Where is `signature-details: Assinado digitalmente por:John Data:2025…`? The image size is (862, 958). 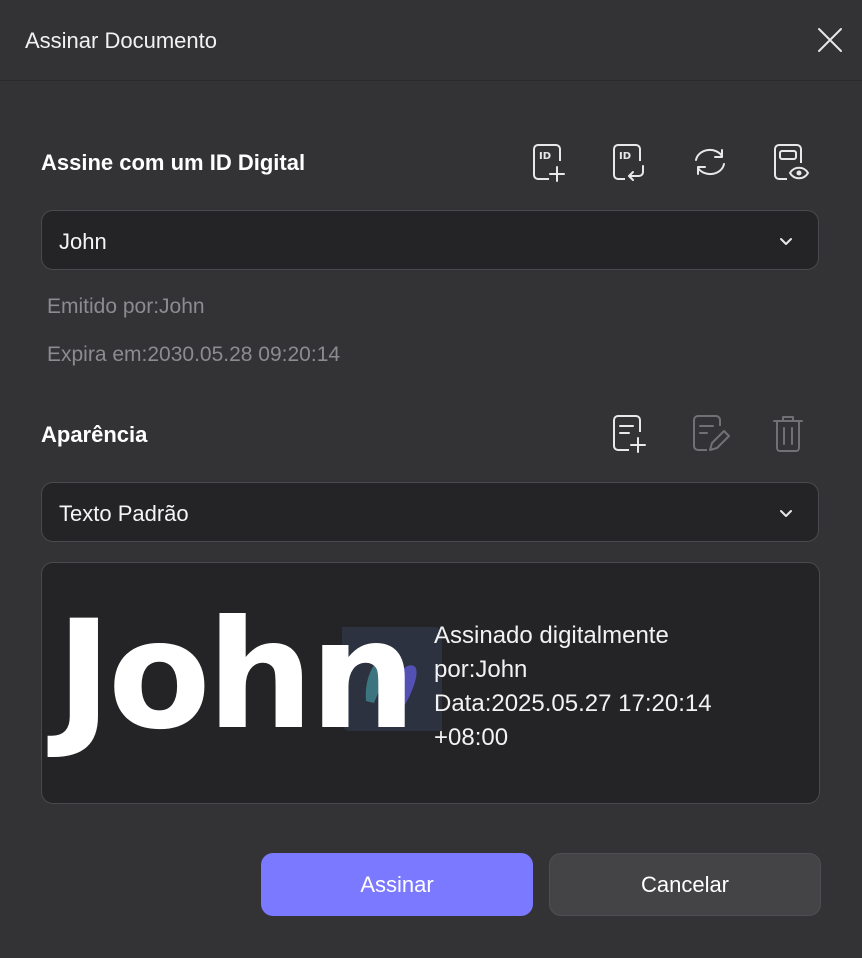 signature-details: Assinado digitalmente por:John Data:2025… is located at coordinates (573, 687).